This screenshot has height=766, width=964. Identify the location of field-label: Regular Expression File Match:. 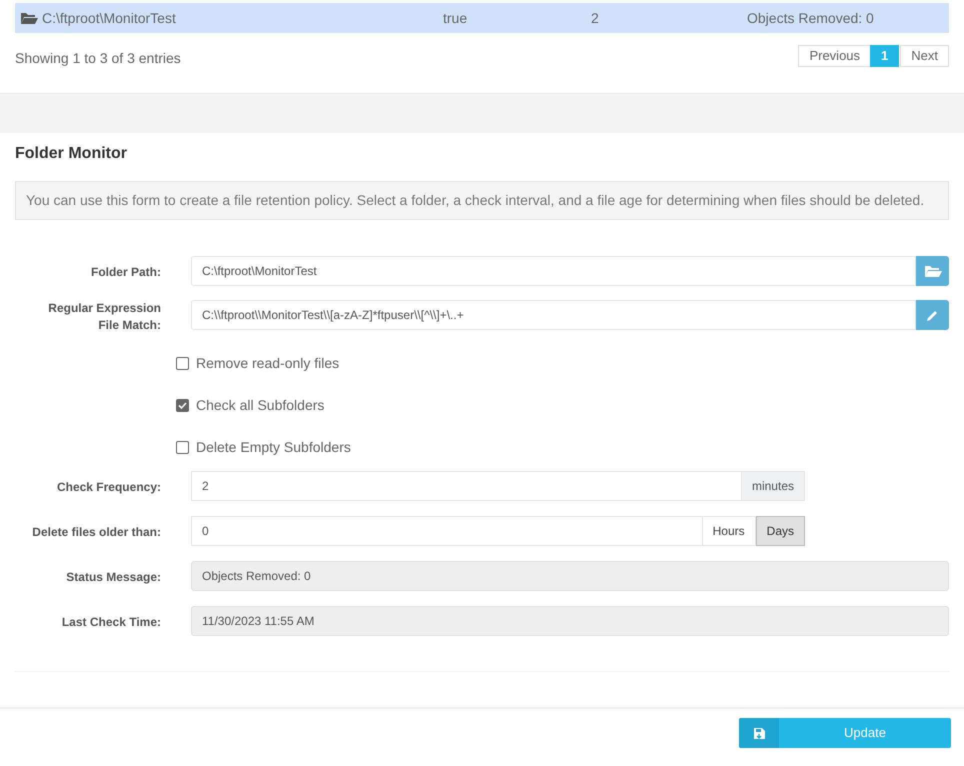
(104, 317).